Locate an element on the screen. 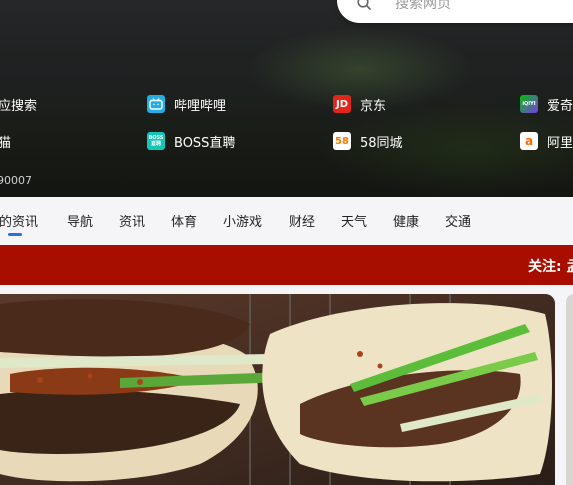 The image size is (573, 485). search-icon is located at coordinates (364, 5).